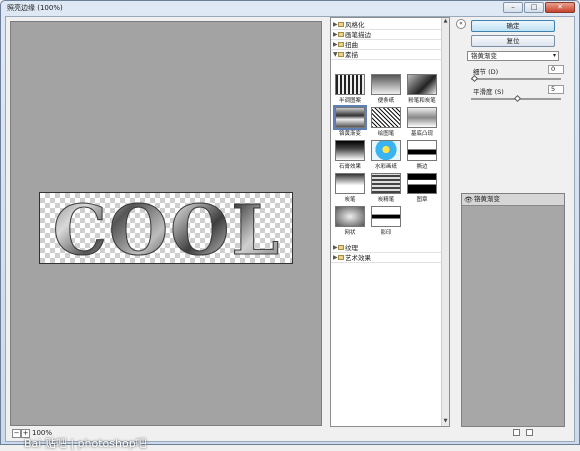 The width and height of the screenshot is (580, 451). Describe the element at coordinates (35, 8) in the screenshot. I see `window-title: 照亮边缘 (100%)` at that location.